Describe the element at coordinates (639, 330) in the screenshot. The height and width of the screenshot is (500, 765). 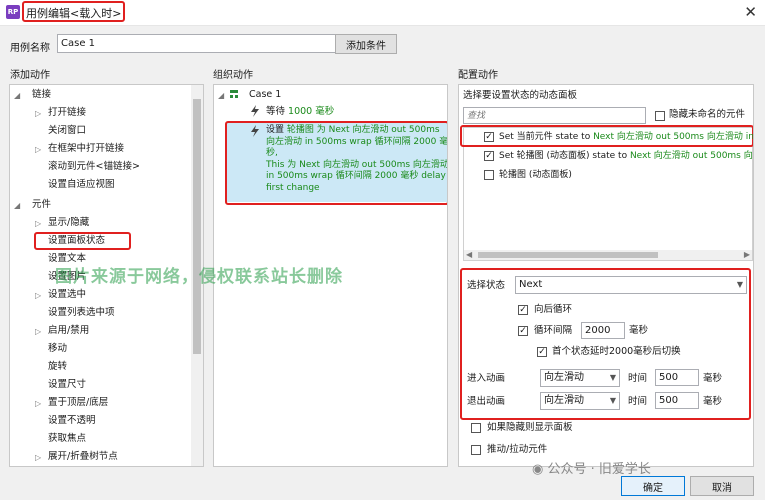
I see `loop-interval-unit: 毫秒` at that location.